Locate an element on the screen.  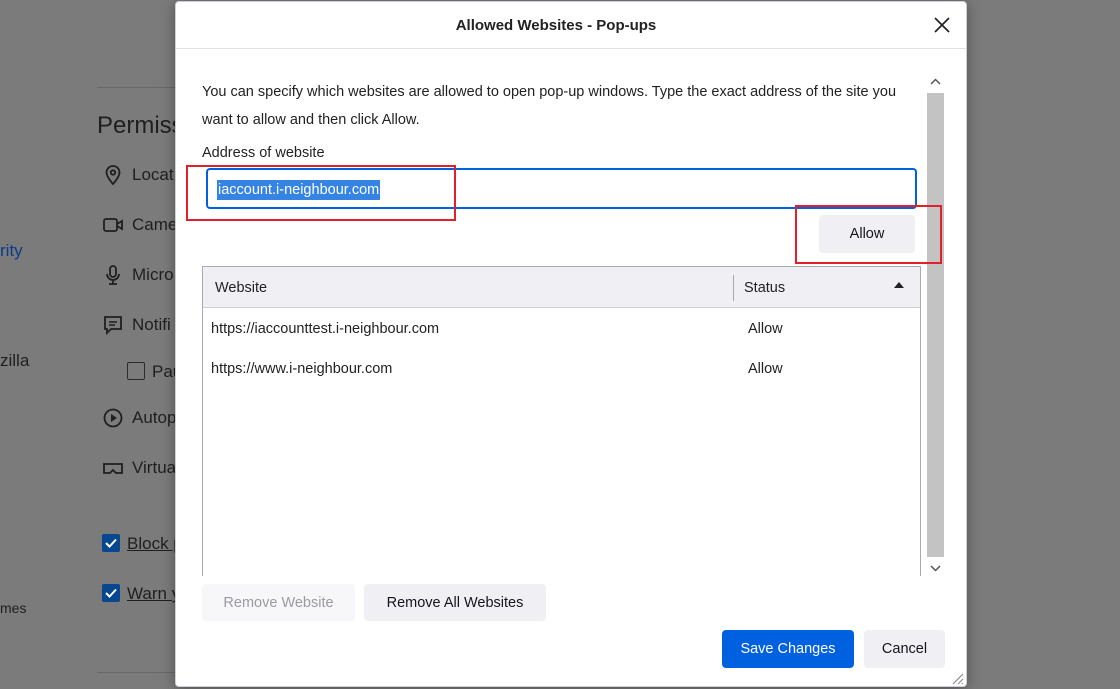
remove-all-websites-button: Remove All Websites is located at coordinates (455, 602).